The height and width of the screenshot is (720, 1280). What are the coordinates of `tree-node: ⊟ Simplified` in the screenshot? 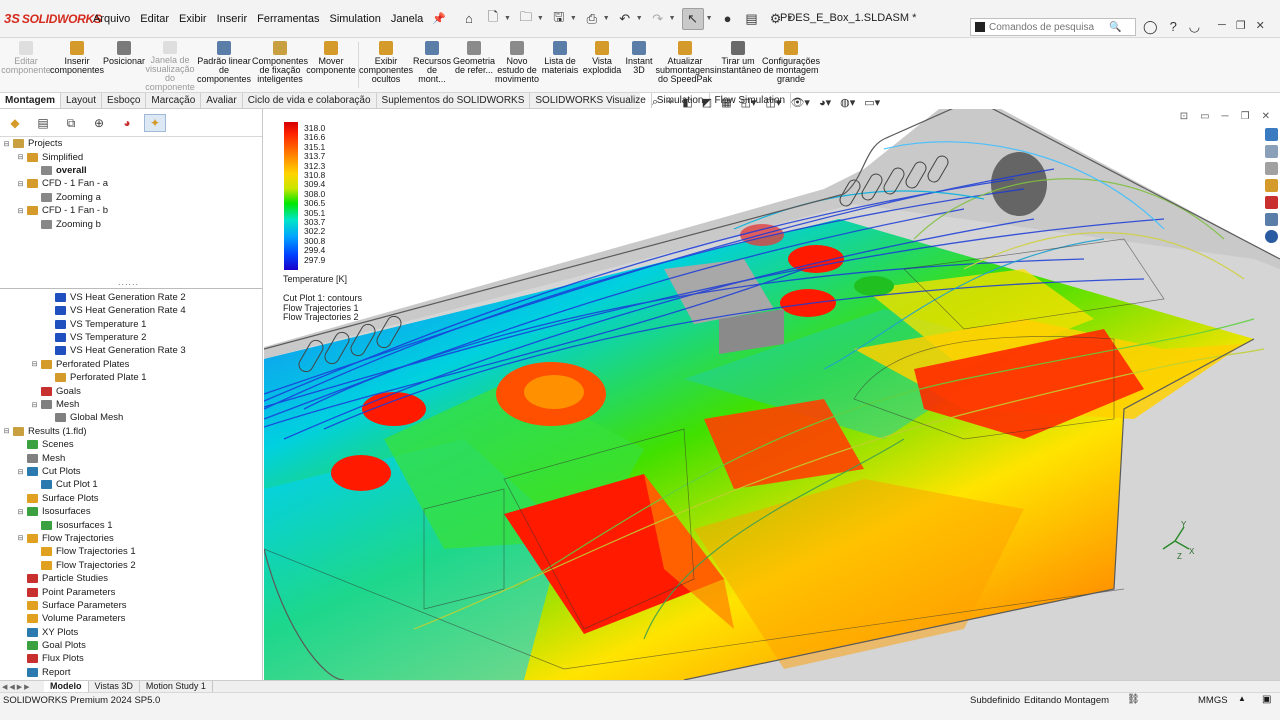 It's located at (132, 156).